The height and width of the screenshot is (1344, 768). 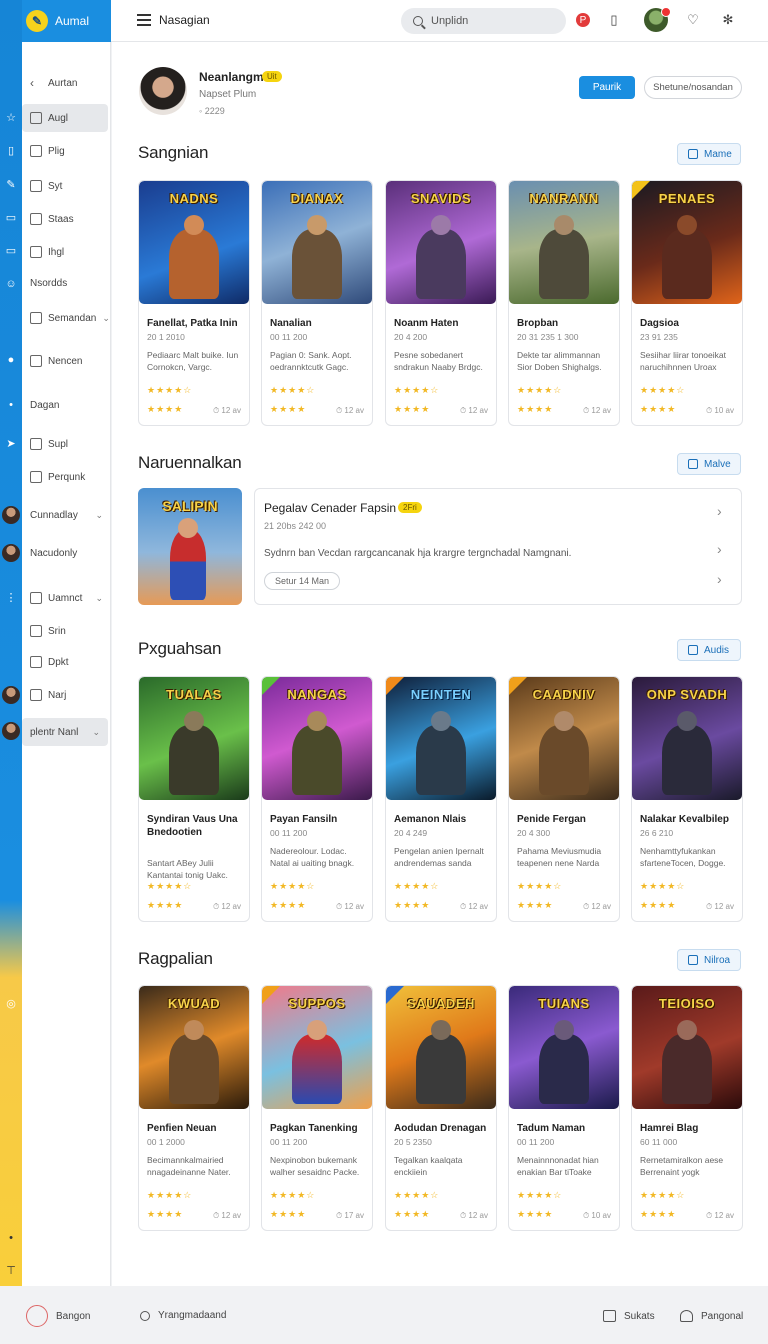 I want to click on sidebar-item-syt: Syt, so click(x=66, y=186).